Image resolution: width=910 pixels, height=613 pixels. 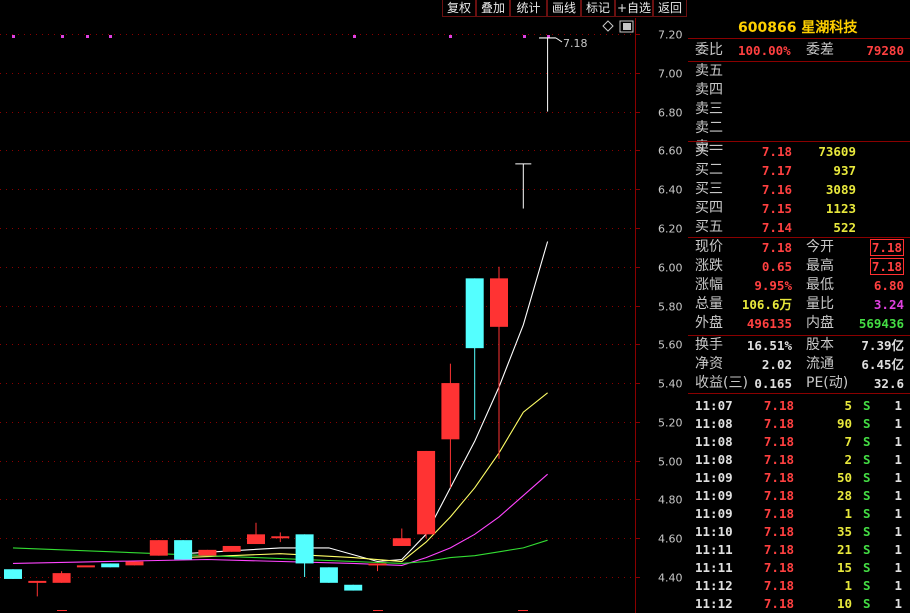 What do you see at coordinates (528, 8) in the screenshot?
I see `statistics-button: 统计` at bounding box center [528, 8].